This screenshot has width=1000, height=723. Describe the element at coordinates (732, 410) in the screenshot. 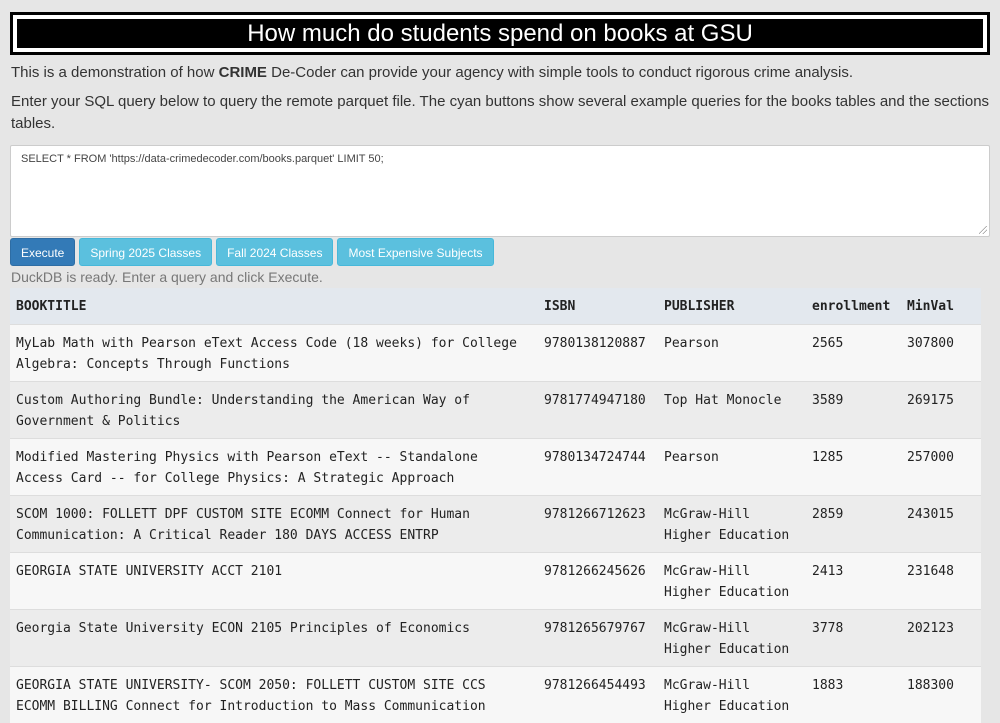

I see `cell-publisher: Top Hat Monocle` at that location.